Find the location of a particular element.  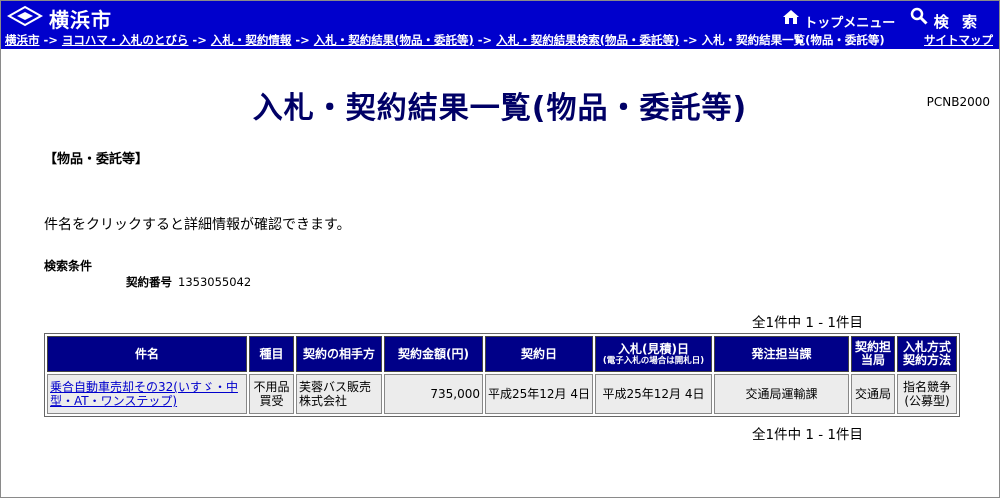

search-icon is located at coordinates (919, 16).